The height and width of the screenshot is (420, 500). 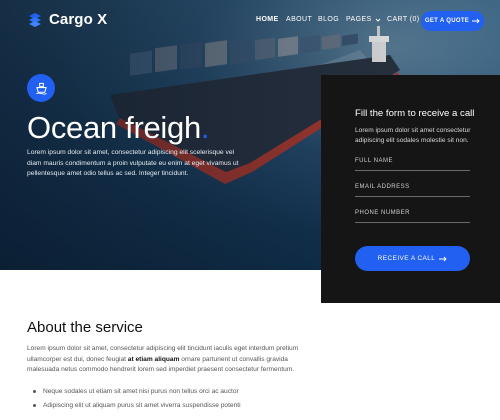 I want to click on nav-pages: PAGES, so click(x=363, y=19).